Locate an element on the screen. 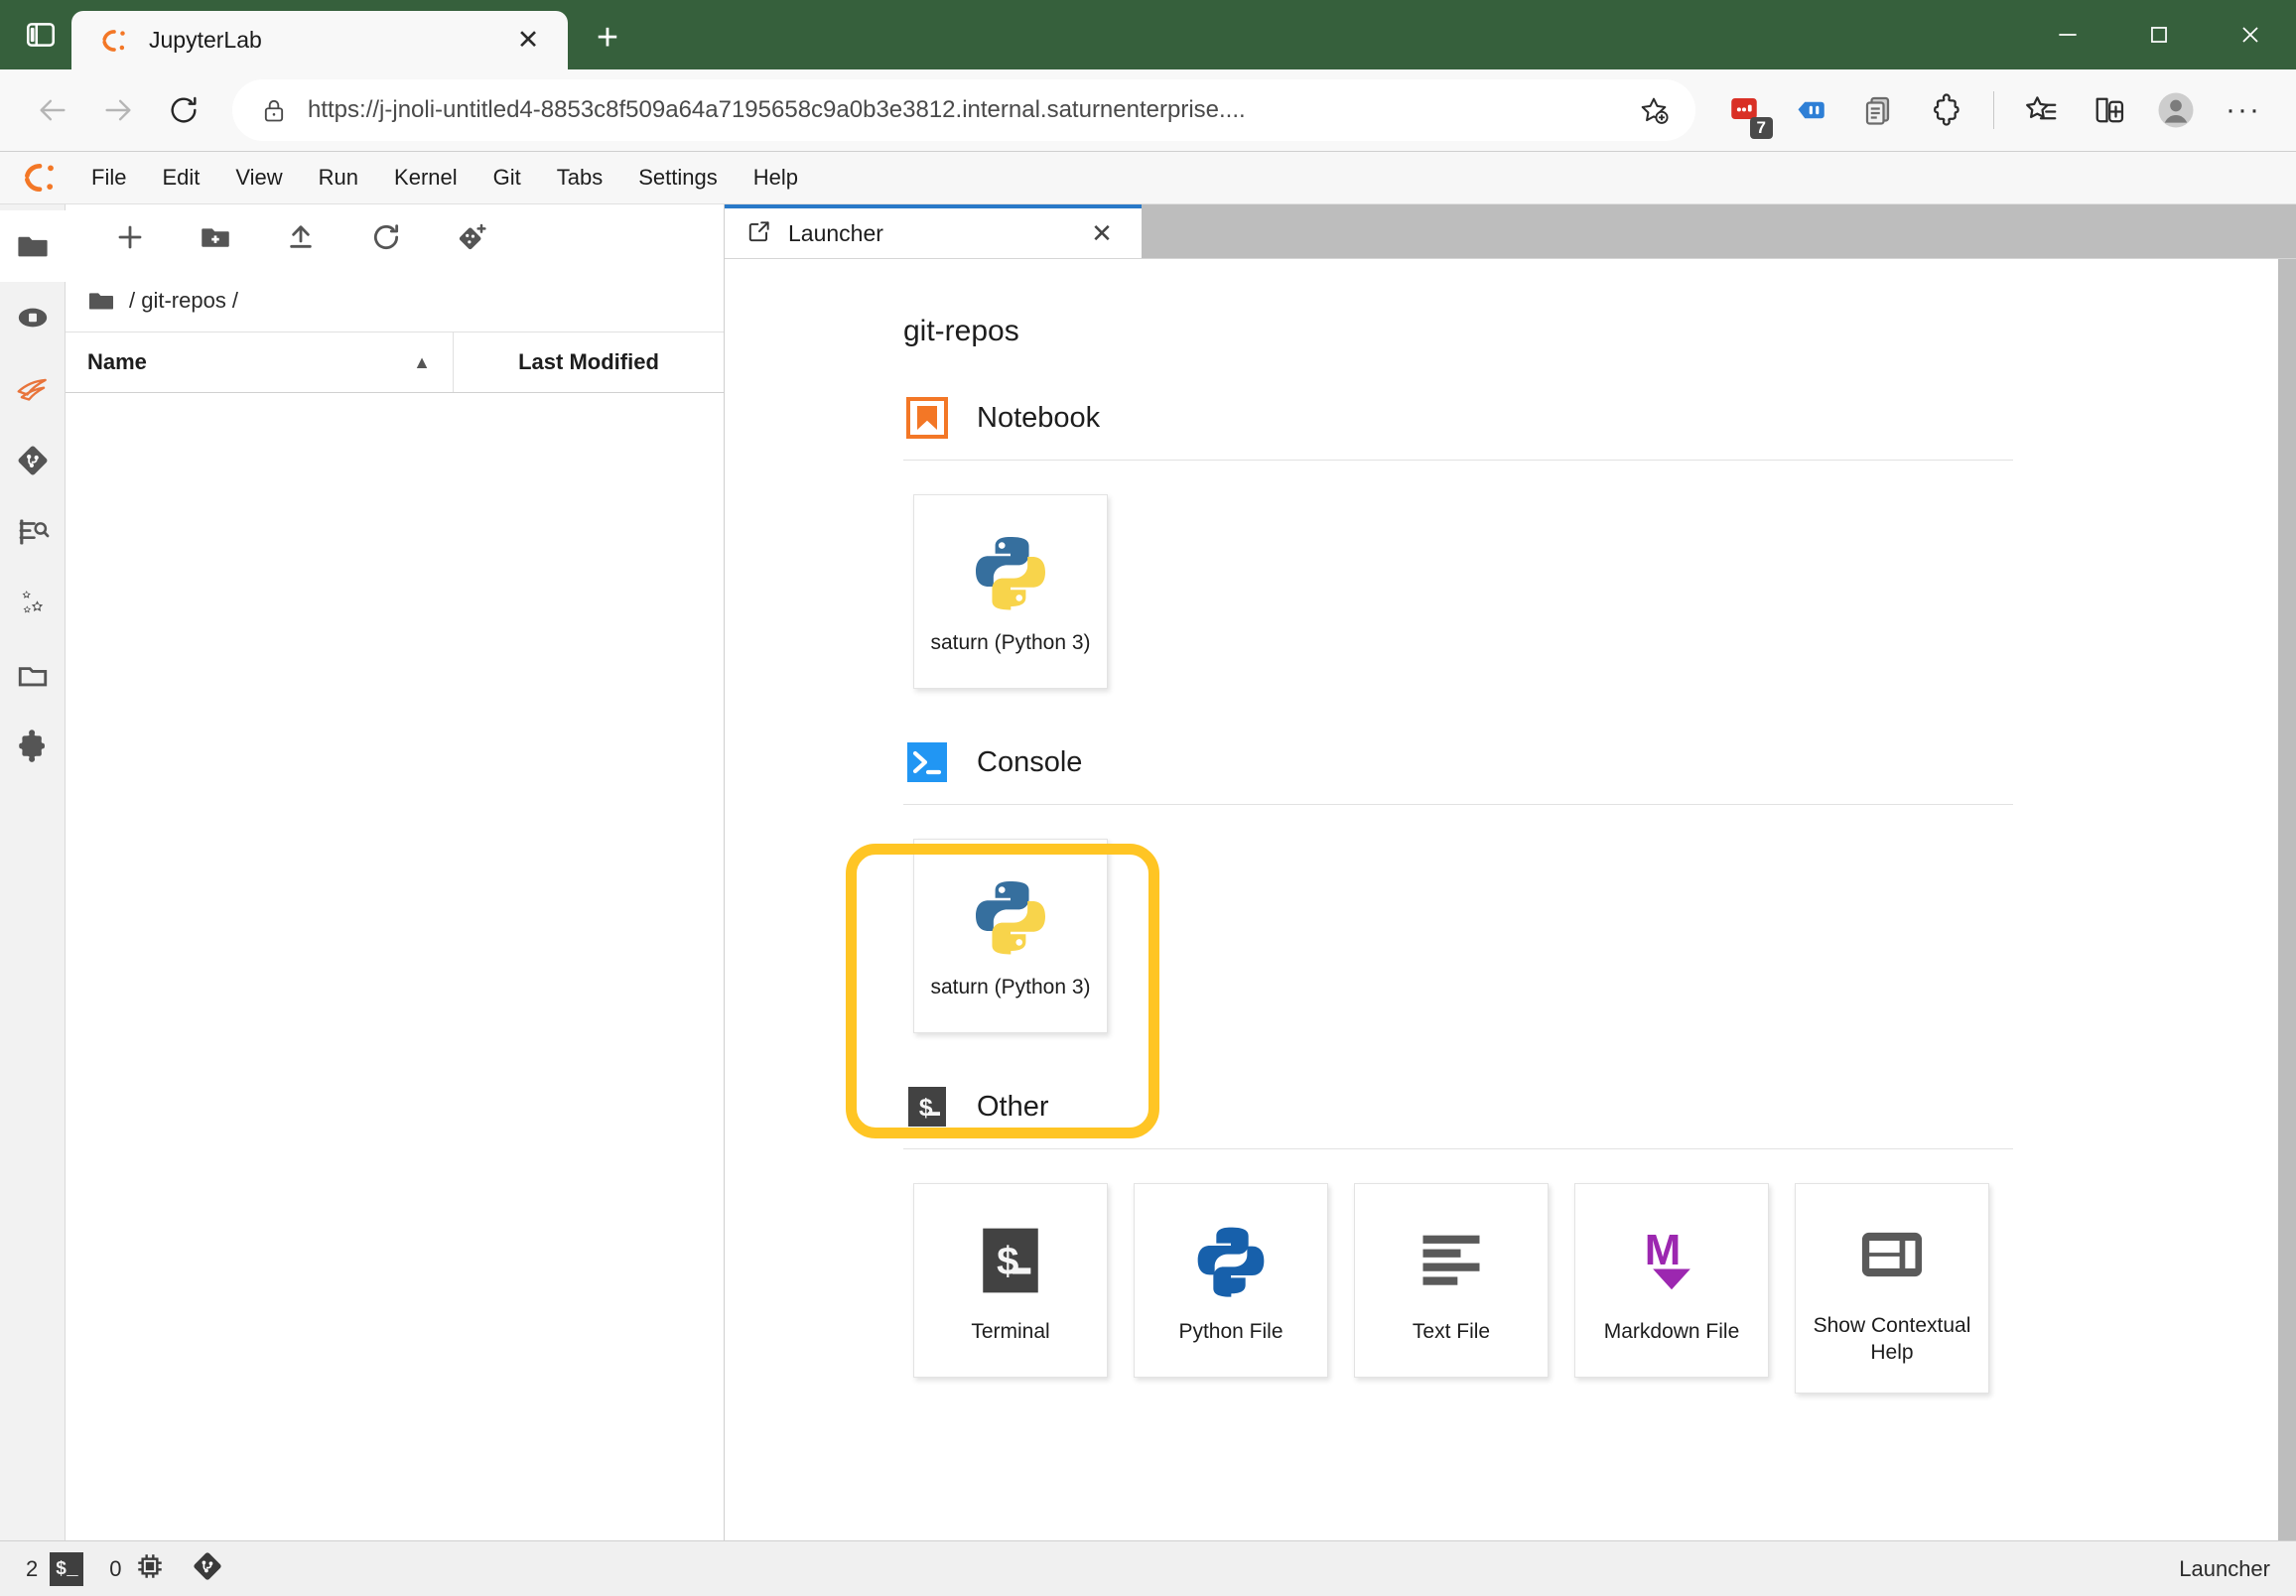 This screenshot has height=1596, width=2296. menu-file: File is located at coordinates (109, 178).